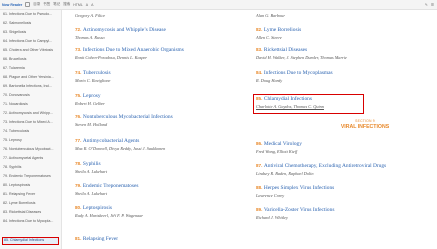 The image size is (437, 249). What do you see at coordinates (111, 141) in the screenshot?
I see `entry-title: Antimycobacterial Agents` at bounding box center [111, 141].